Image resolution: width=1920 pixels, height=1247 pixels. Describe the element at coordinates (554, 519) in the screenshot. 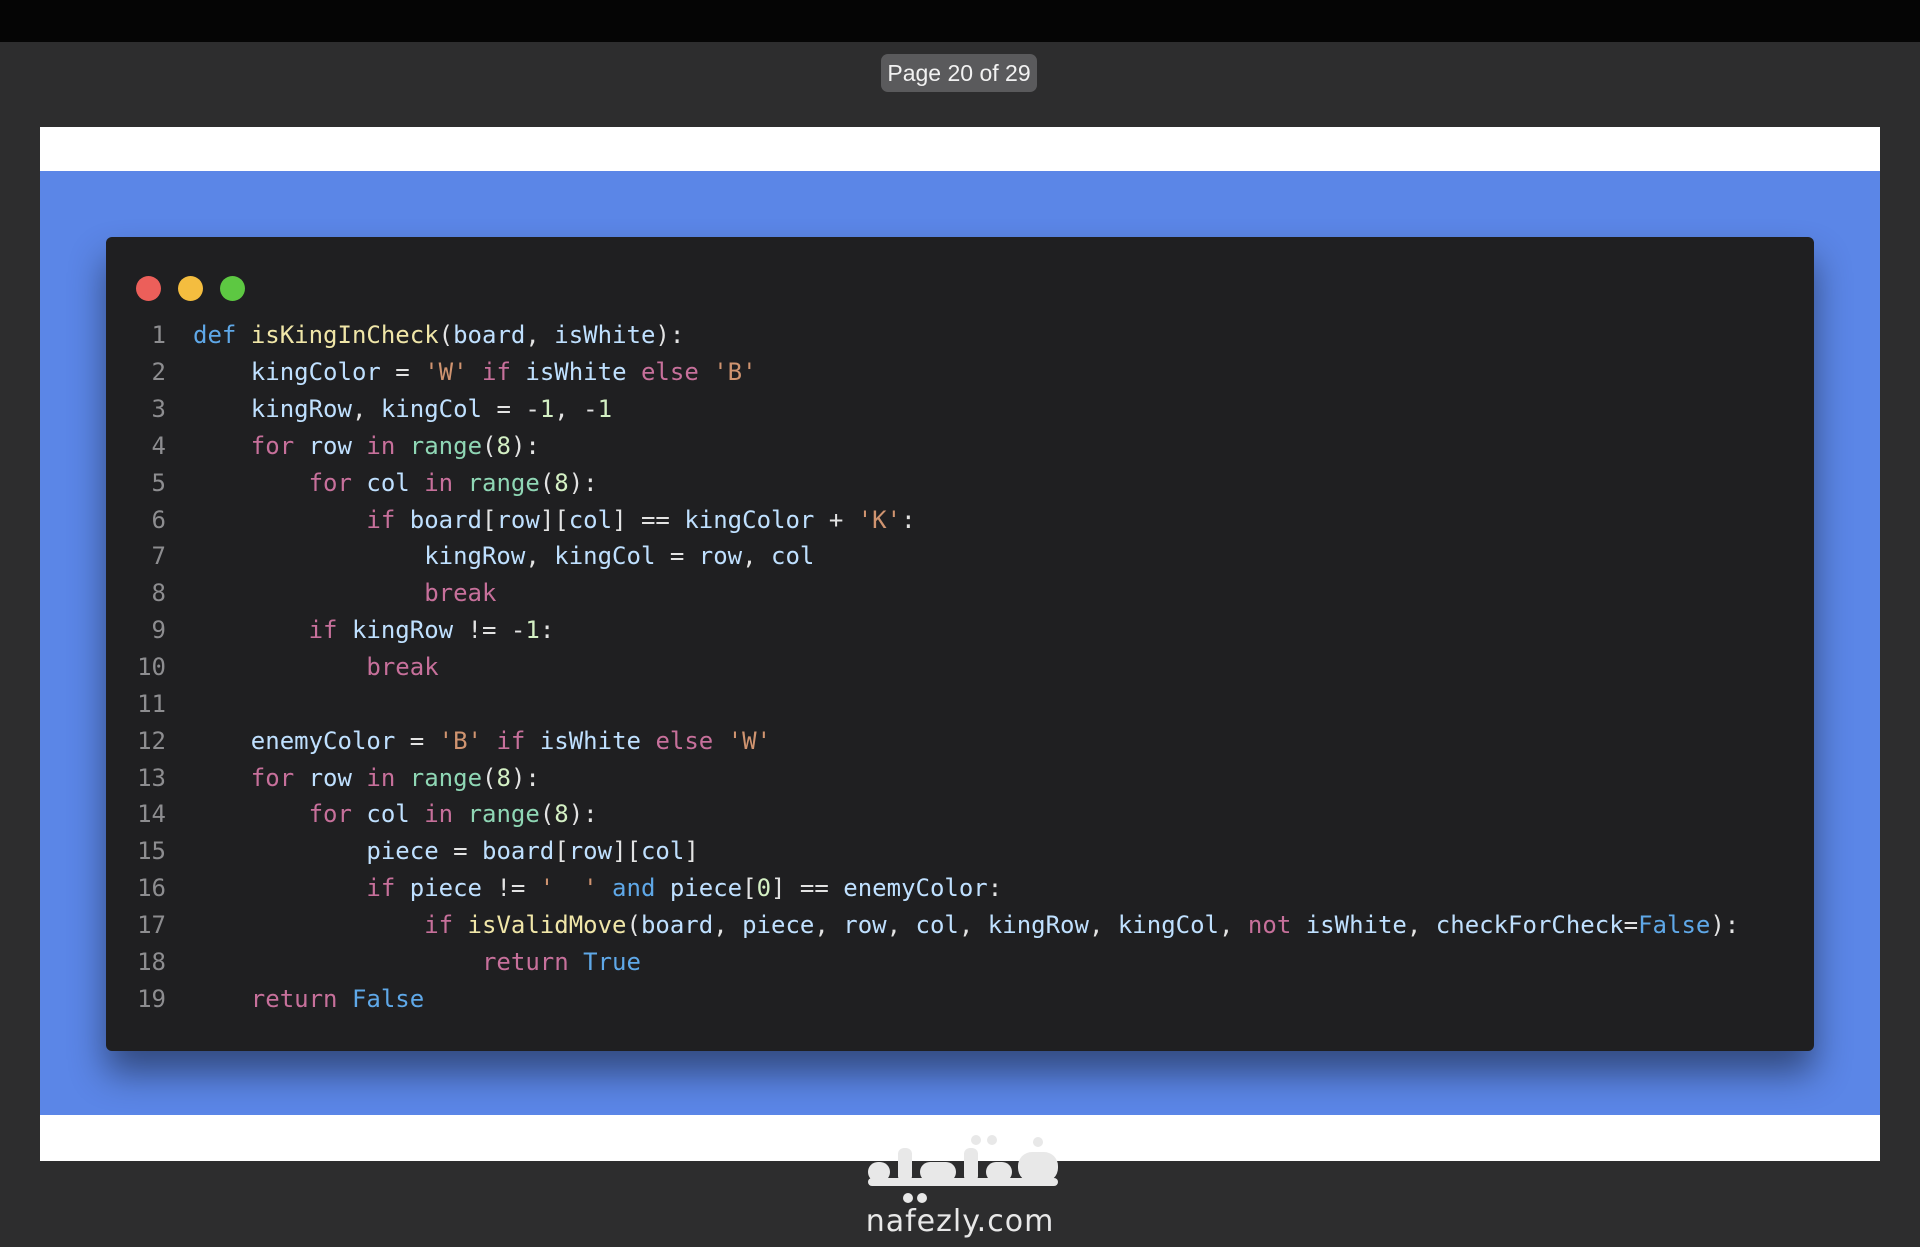

I see `code-token: ][` at that location.